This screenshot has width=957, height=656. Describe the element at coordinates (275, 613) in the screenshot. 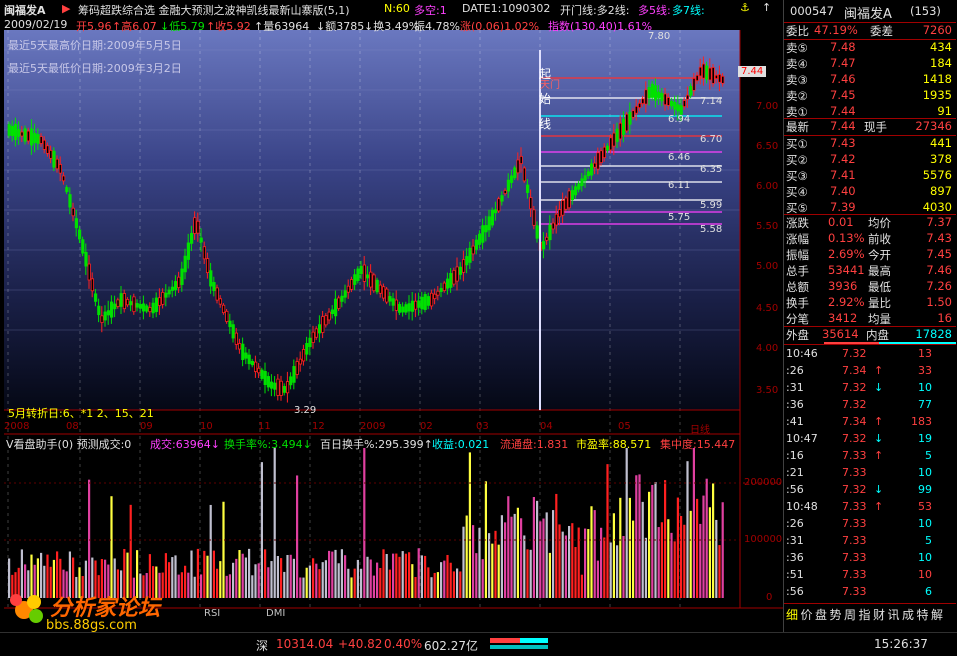

I see `tab-dmi: DMI` at that location.